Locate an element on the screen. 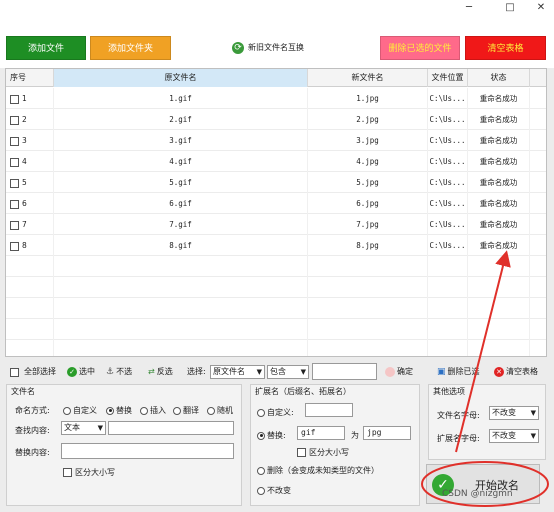  minimize-icon: ─ is located at coordinates (469, 9).